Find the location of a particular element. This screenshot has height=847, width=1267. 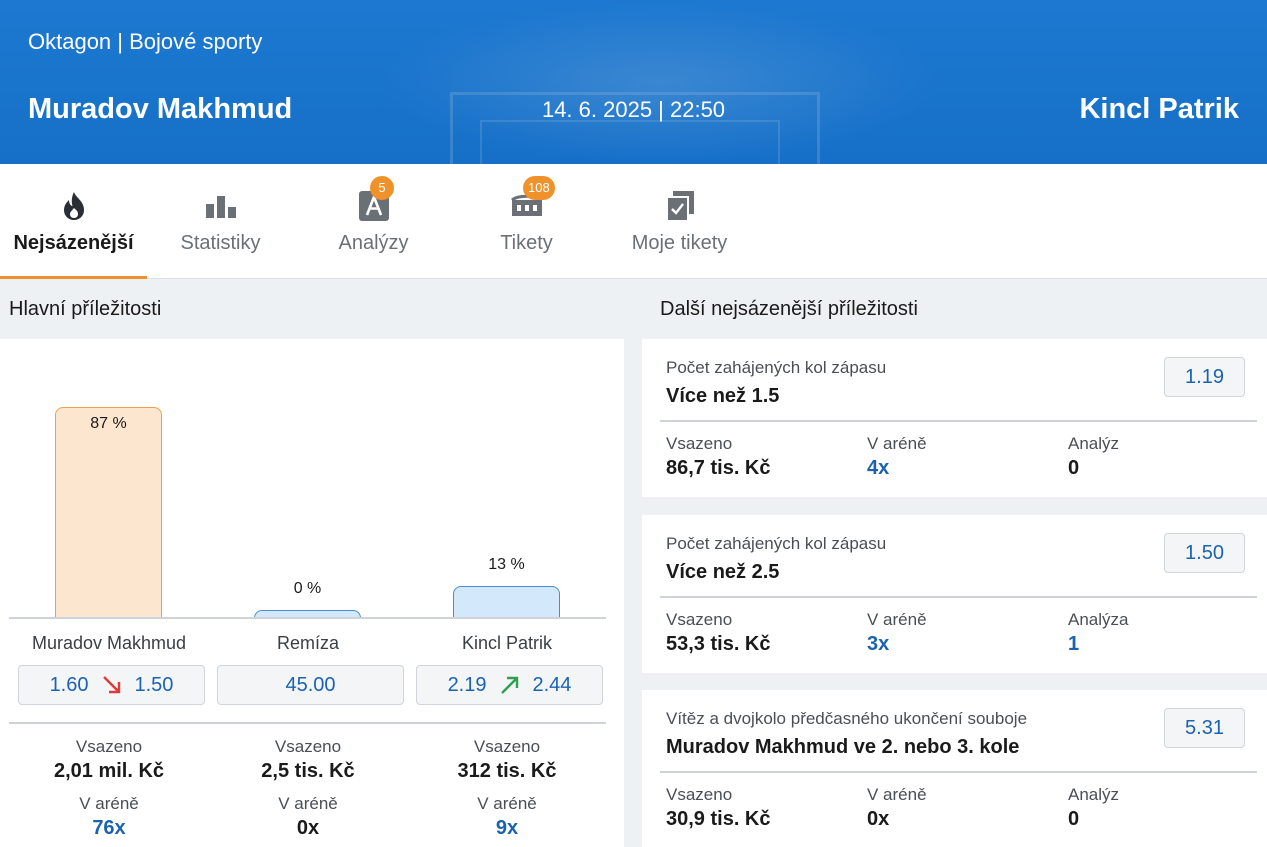

option-label-draw: Remíza is located at coordinates (307, 643).